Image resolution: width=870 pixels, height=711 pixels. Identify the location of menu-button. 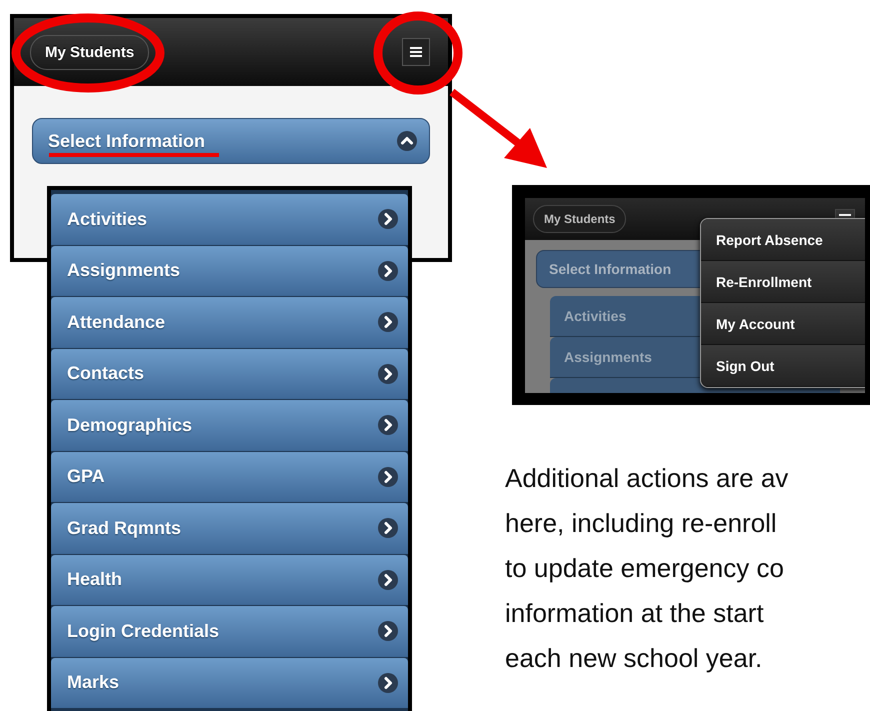
(416, 52).